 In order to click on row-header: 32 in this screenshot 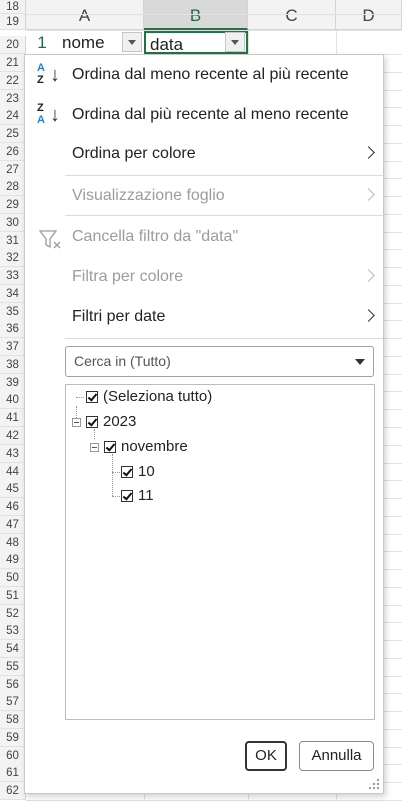, I will do `click(13, 258)`.